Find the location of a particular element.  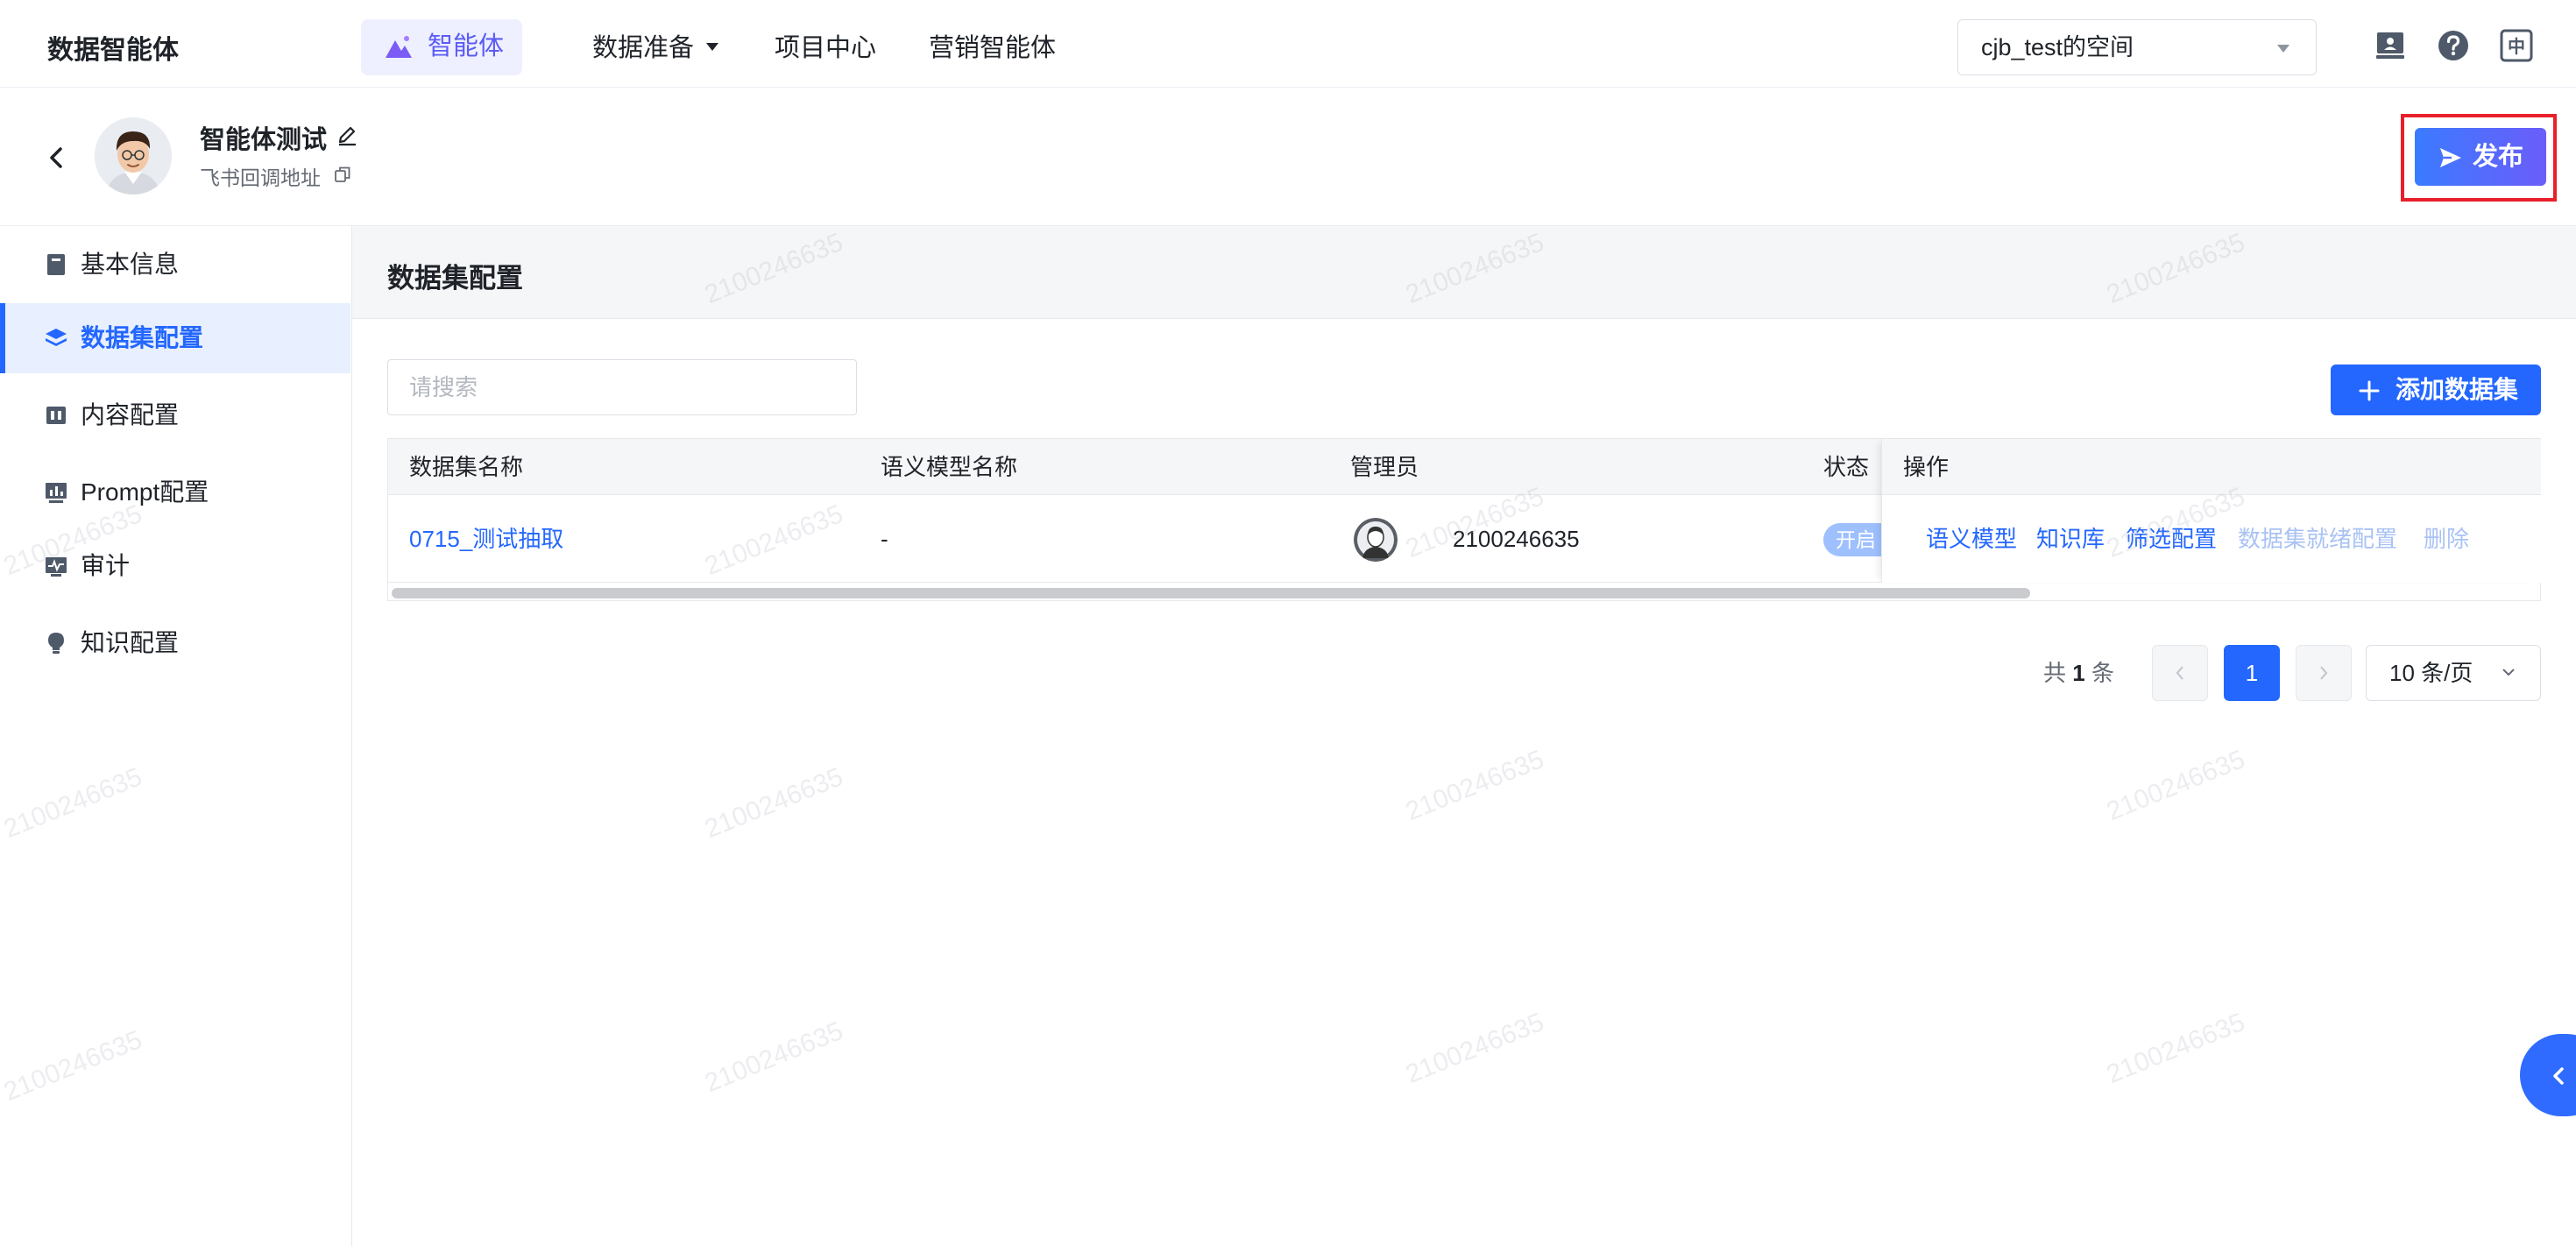

config-sidebar: 基本信息 数据集配置 内容配置 Prompt配置 审计 知识配置 is located at coordinates (176, 736).